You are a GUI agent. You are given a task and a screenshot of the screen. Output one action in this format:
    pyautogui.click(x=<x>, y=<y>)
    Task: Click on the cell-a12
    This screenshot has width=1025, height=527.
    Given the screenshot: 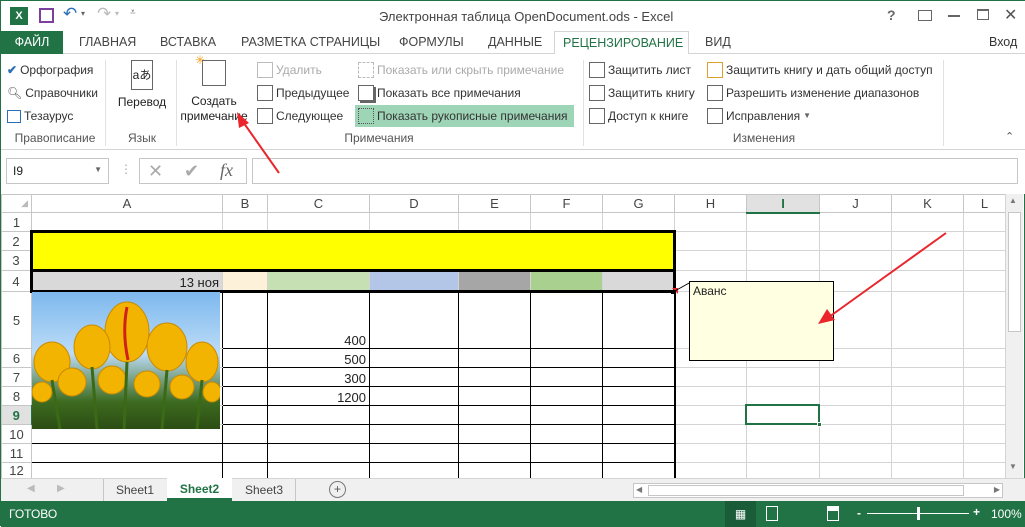 What is the action you would take?
    pyautogui.click(x=127, y=470)
    